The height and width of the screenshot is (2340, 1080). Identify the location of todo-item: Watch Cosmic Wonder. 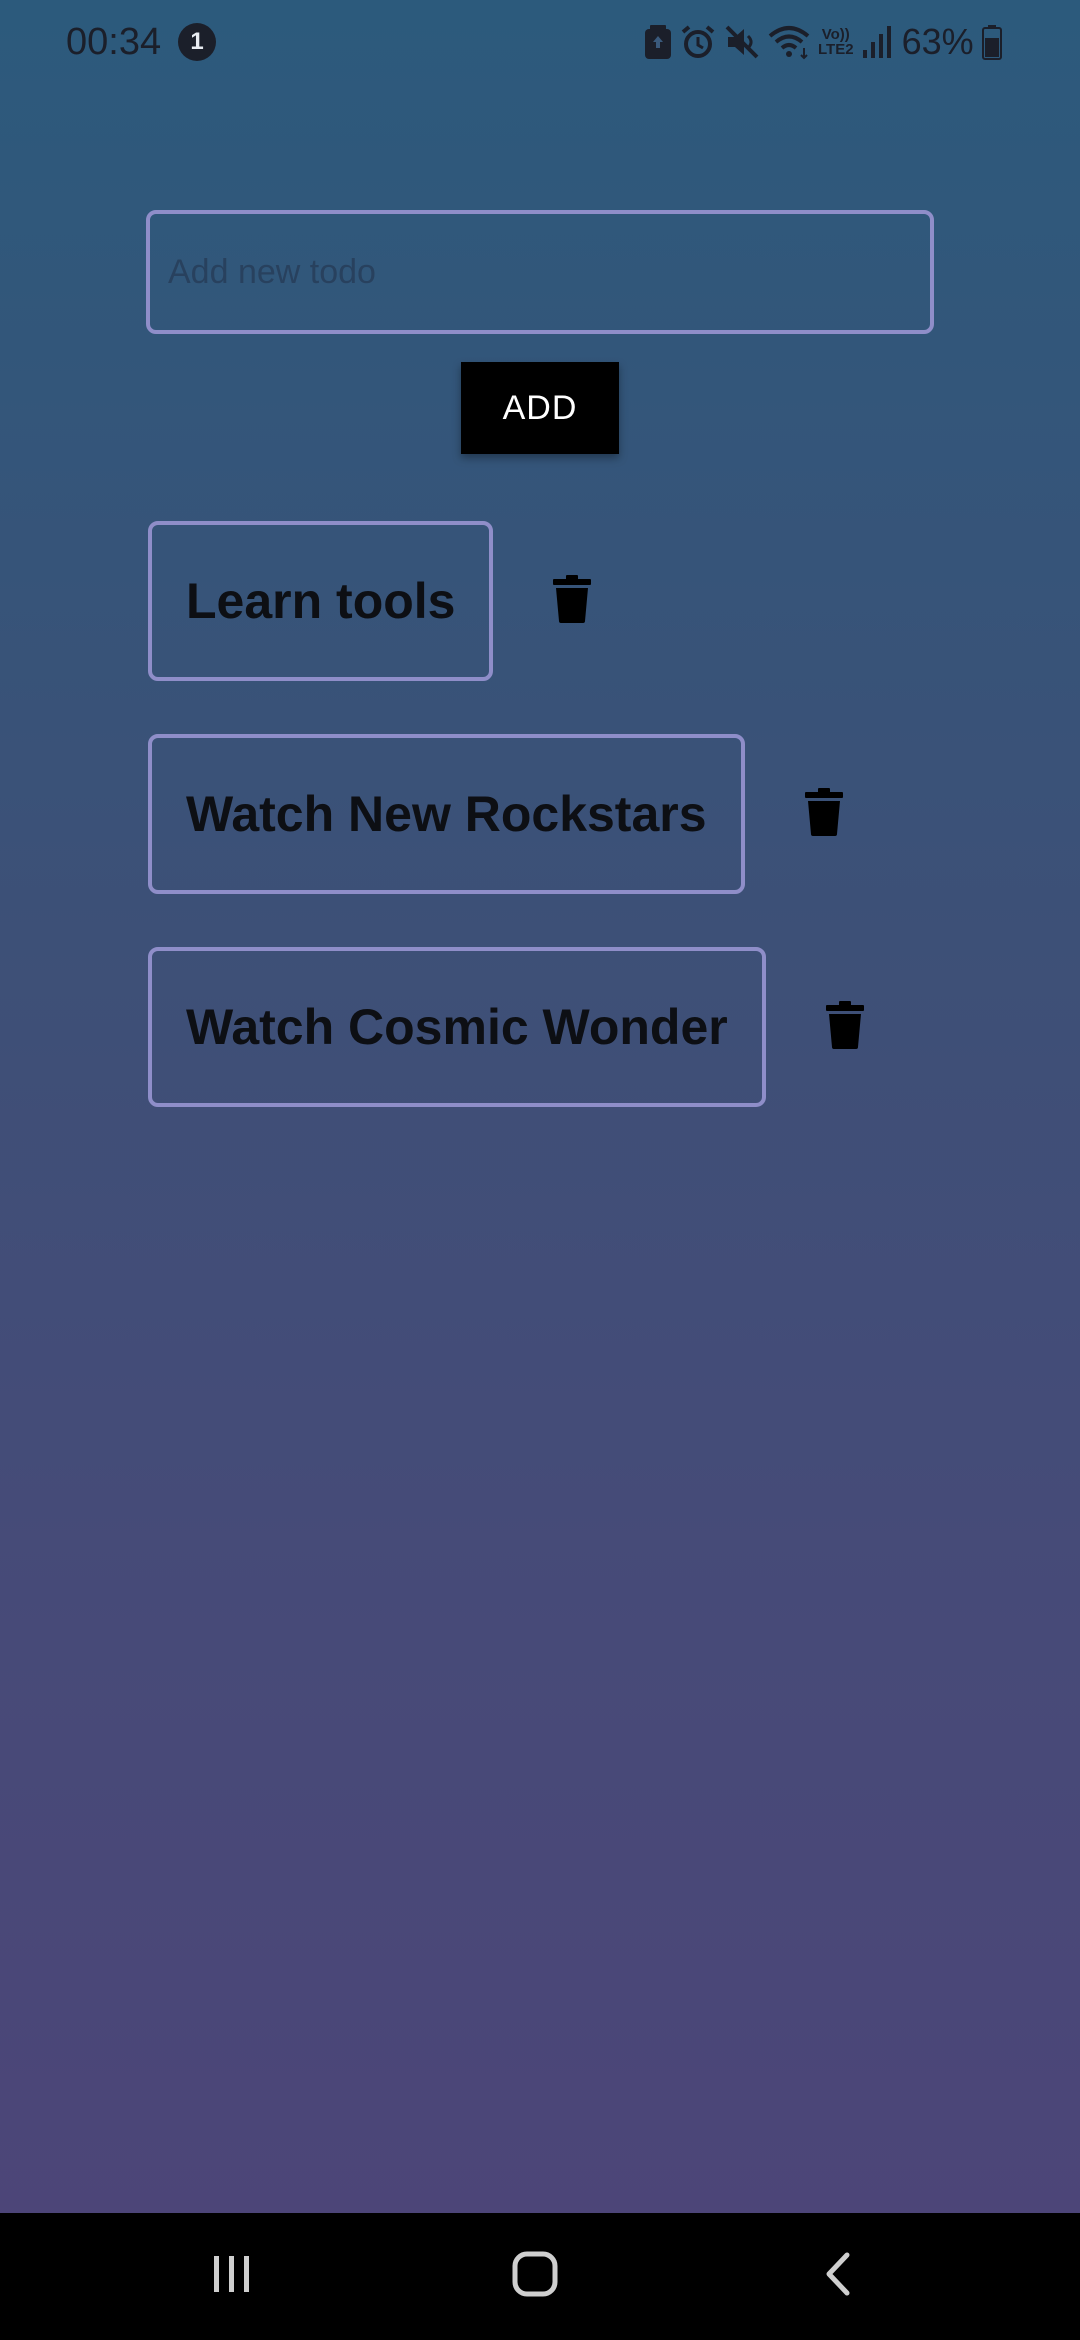
(457, 1027).